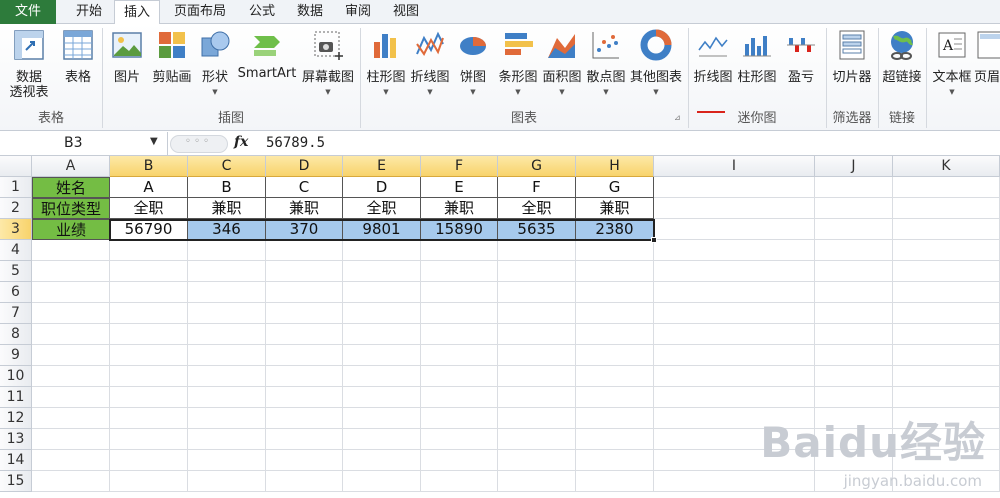 The image size is (1000, 498). Describe the element at coordinates (854, 355) in the screenshot. I see `cell-j9` at that location.